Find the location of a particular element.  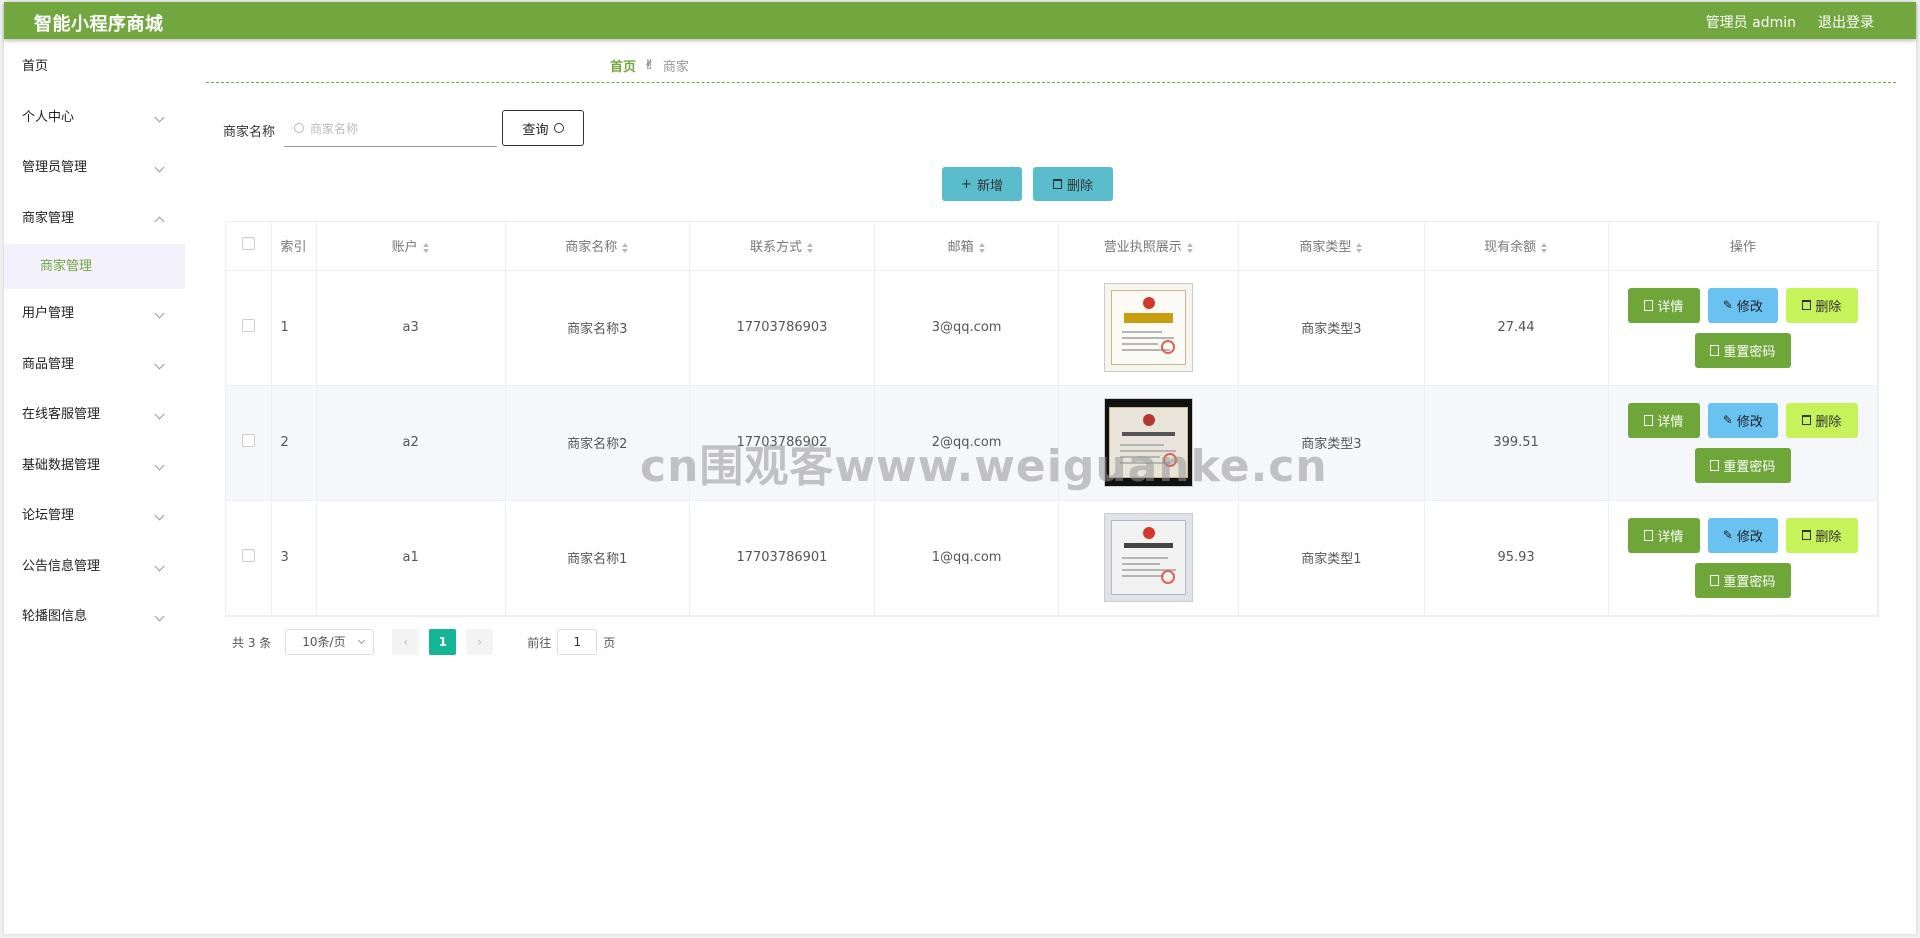

page-number-current: 1 is located at coordinates (443, 642).